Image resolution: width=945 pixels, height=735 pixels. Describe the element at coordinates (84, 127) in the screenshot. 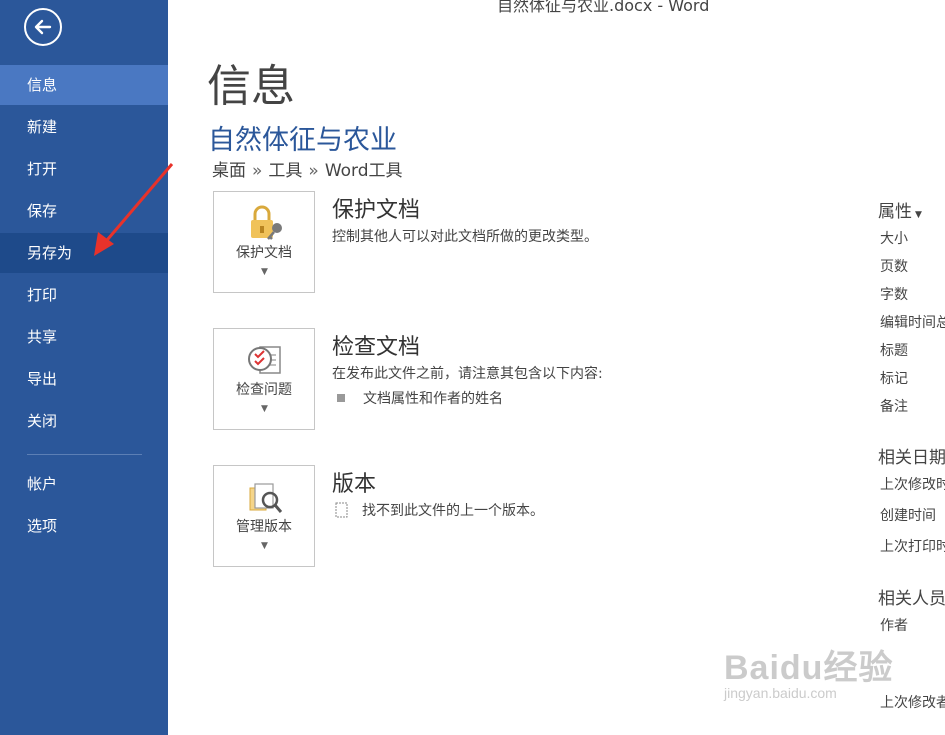

I see `nav-new: 新建` at that location.